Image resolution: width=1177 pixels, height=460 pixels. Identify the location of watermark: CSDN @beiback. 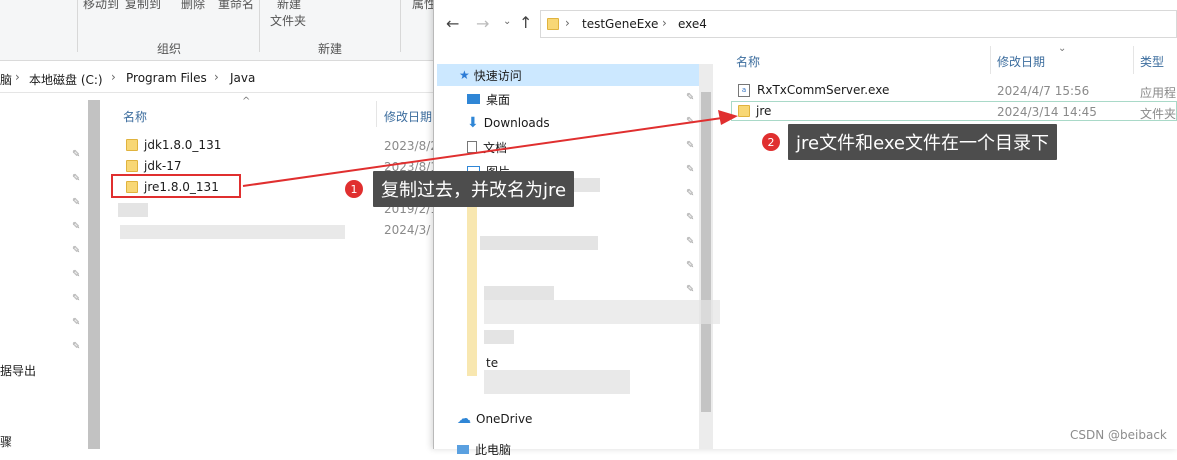
(1118, 435).